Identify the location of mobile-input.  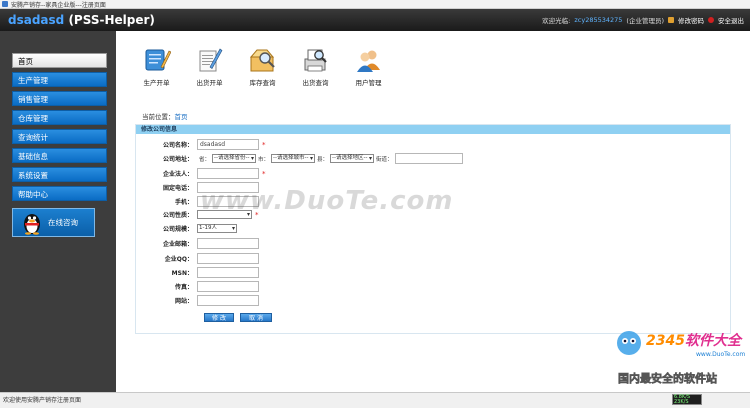
(228, 201).